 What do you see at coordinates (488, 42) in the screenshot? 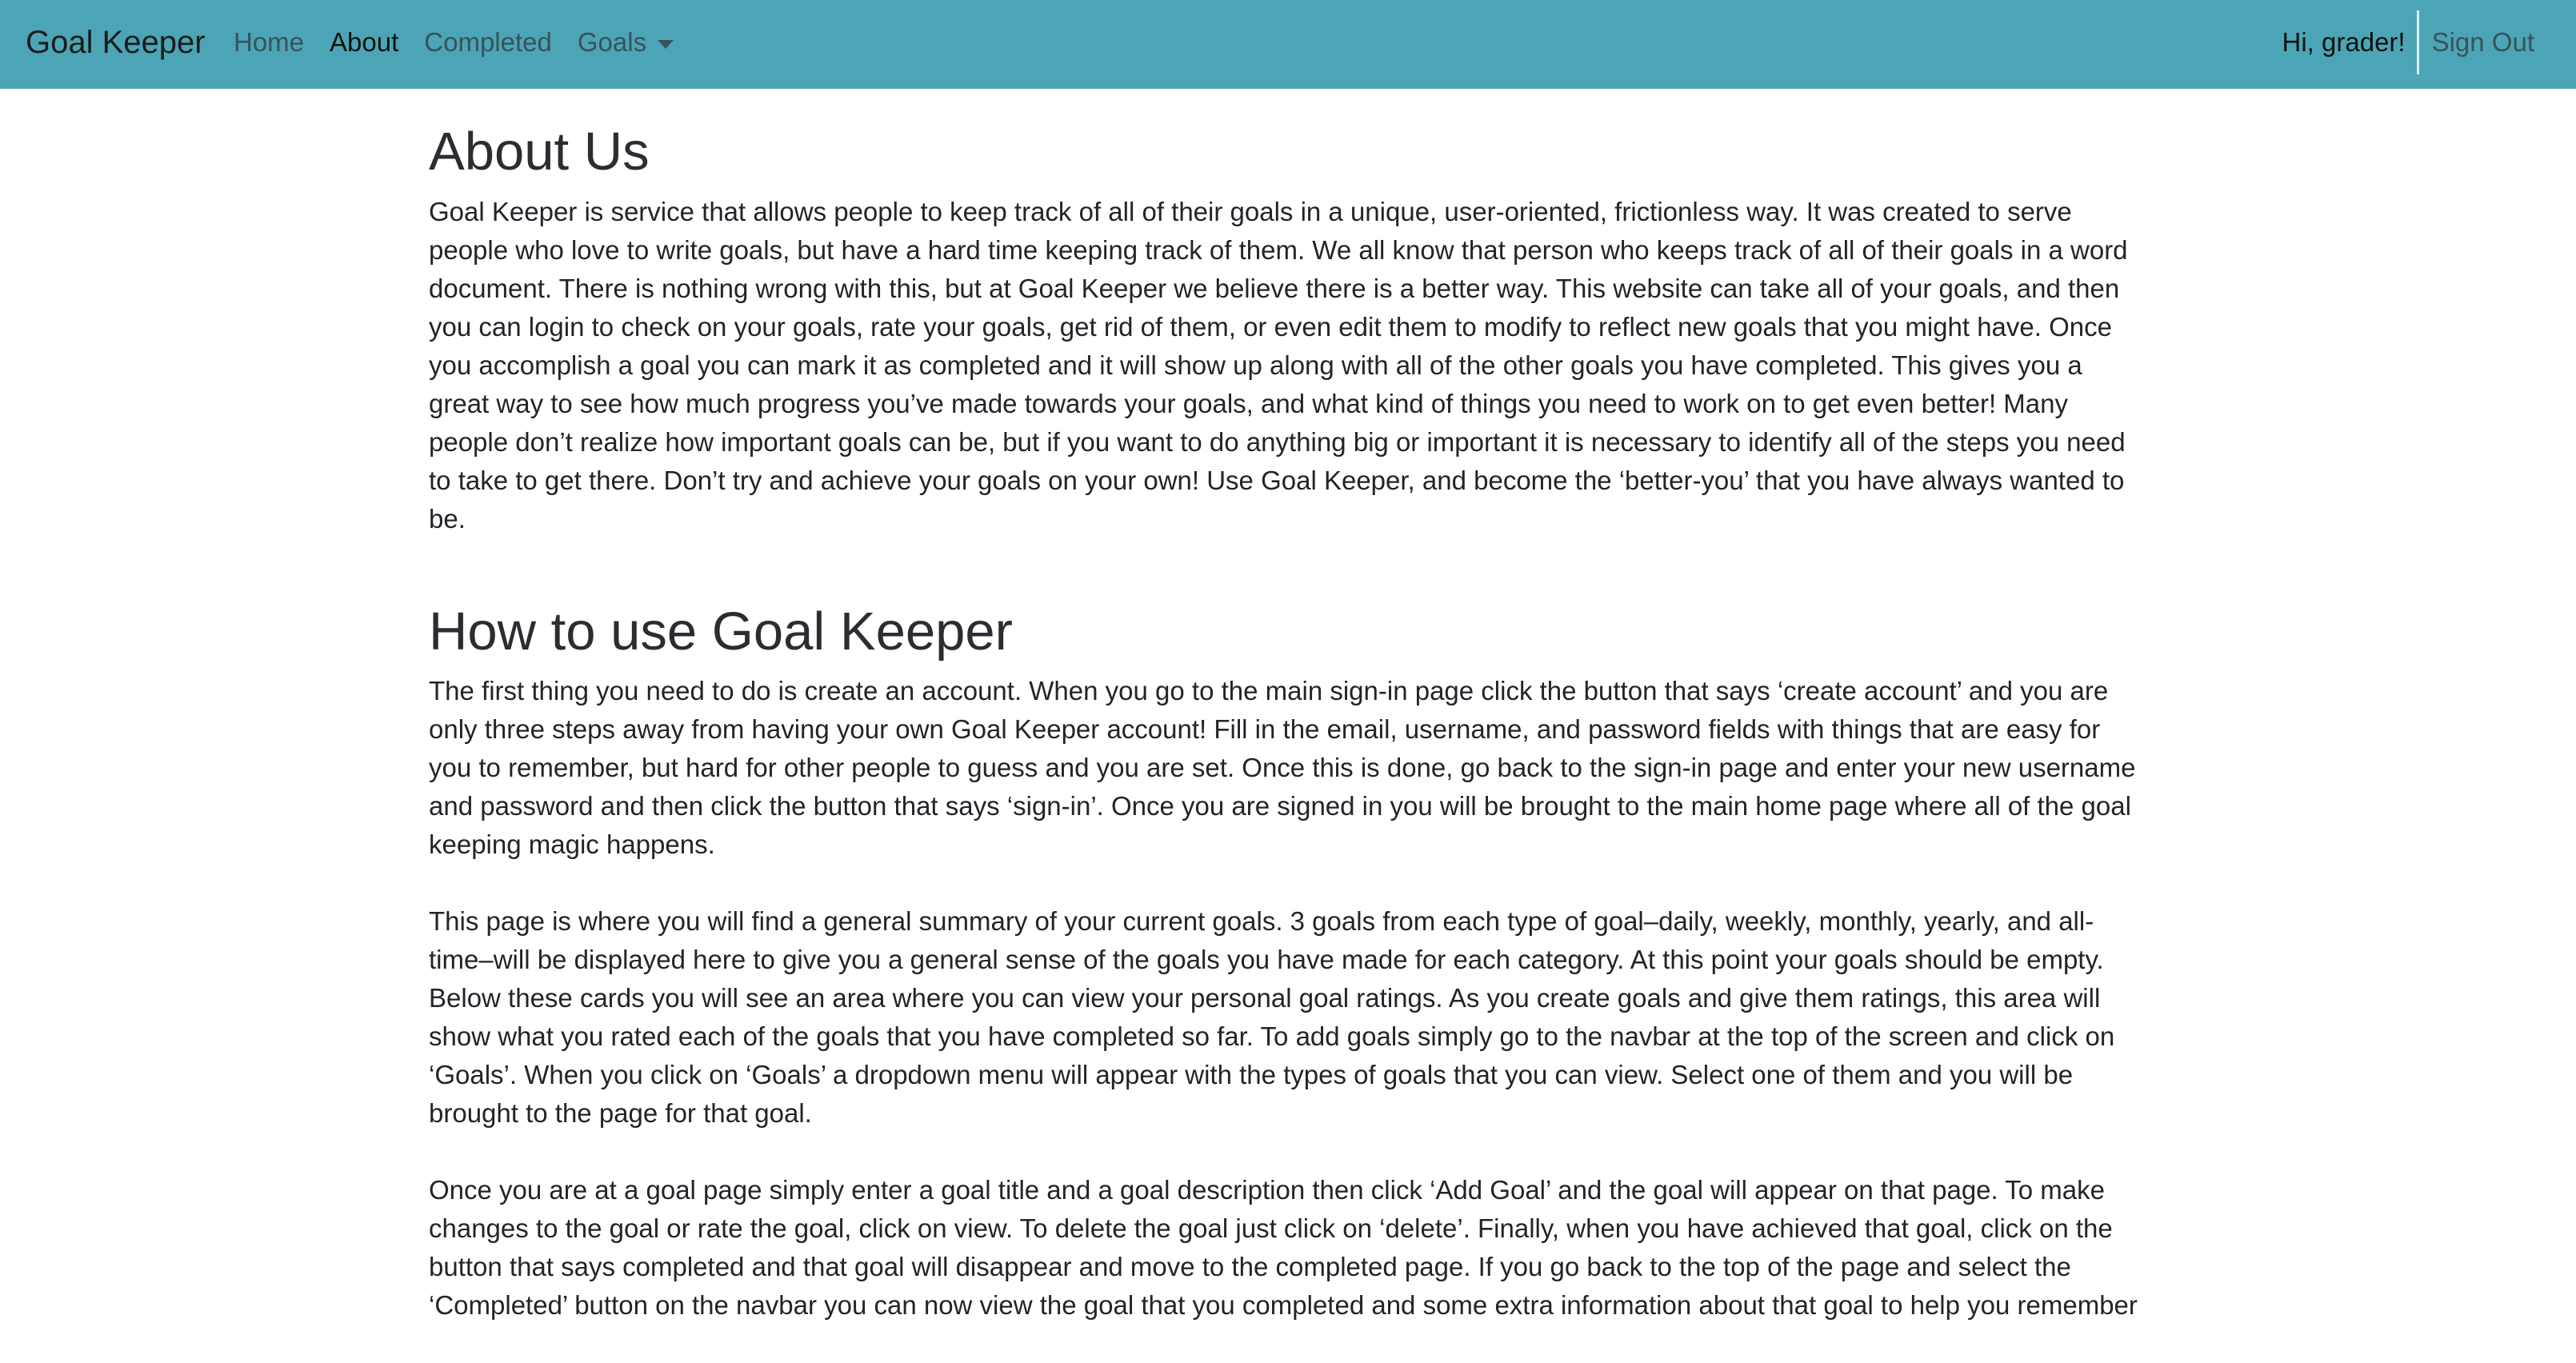
I see `nav-completed: Completed` at bounding box center [488, 42].